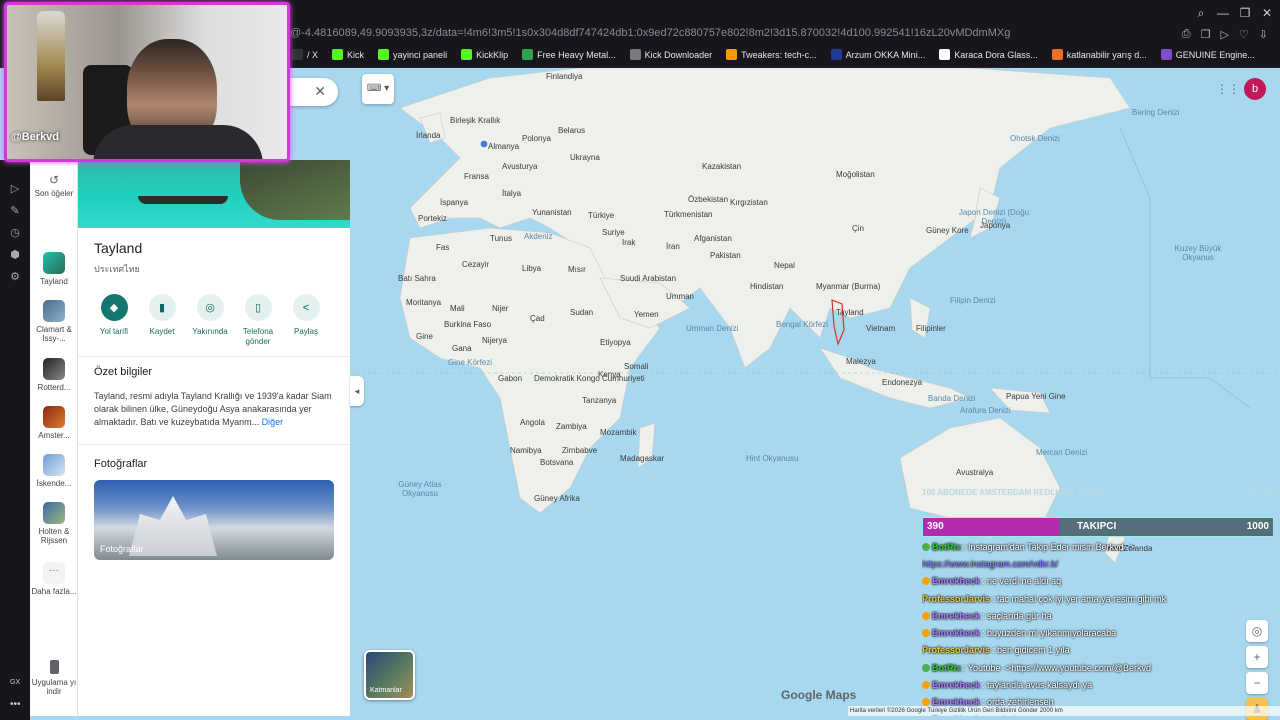  What do you see at coordinates (947, 230) in the screenshot?
I see `map-label-country: Güney Kore` at bounding box center [947, 230].